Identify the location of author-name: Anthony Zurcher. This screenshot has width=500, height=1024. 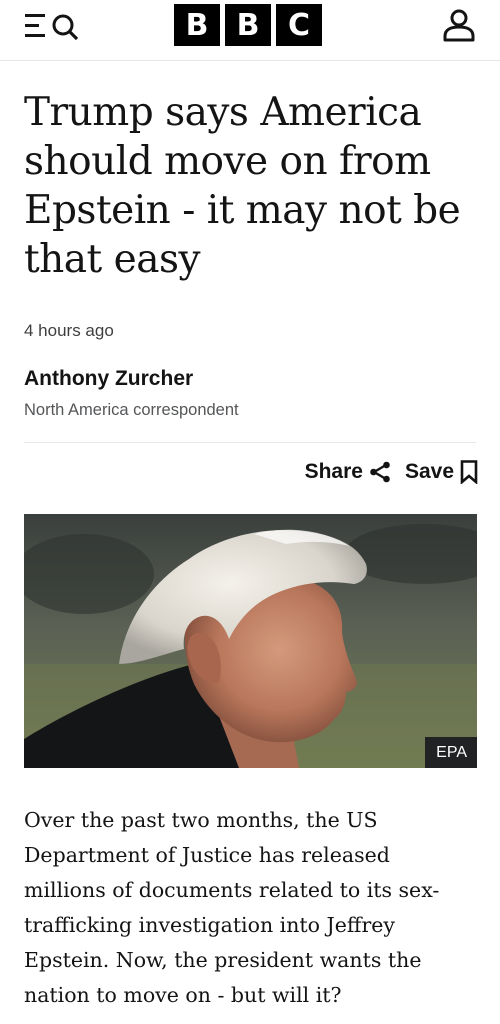
(109, 378).